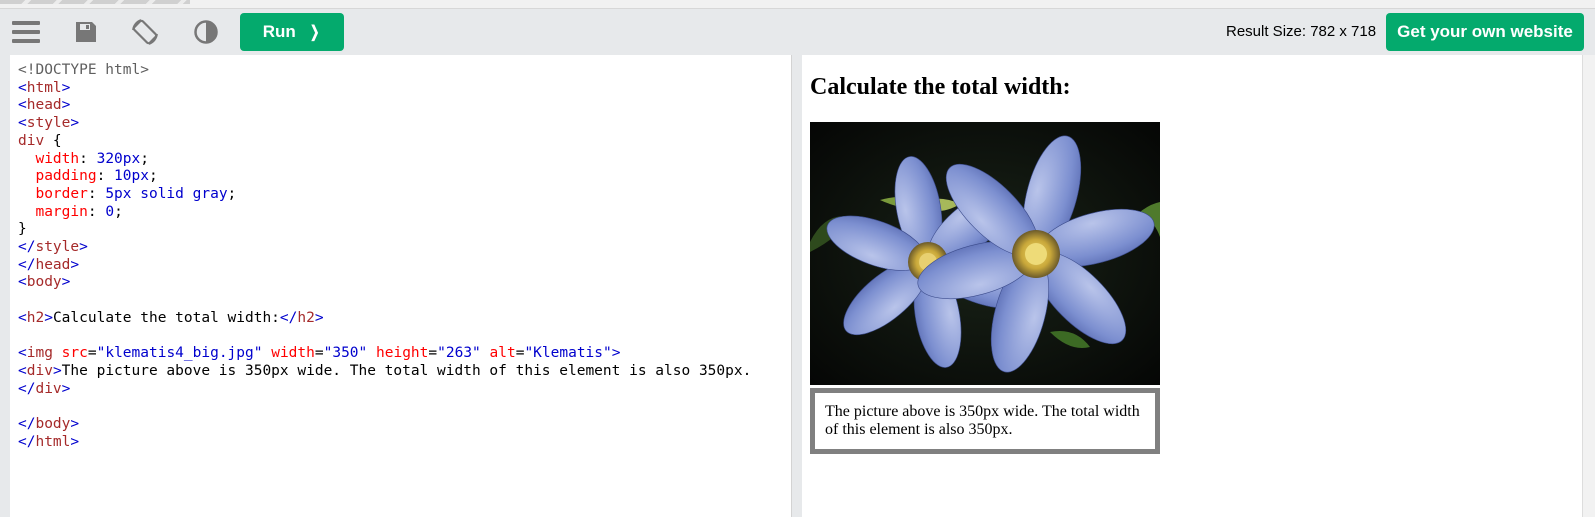 The height and width of the screenshot is (517, 1595). What do you see at coordinates (797, 4) in the screenshot?
I see `browser-tab-strip` at bounding box center [797, 4].